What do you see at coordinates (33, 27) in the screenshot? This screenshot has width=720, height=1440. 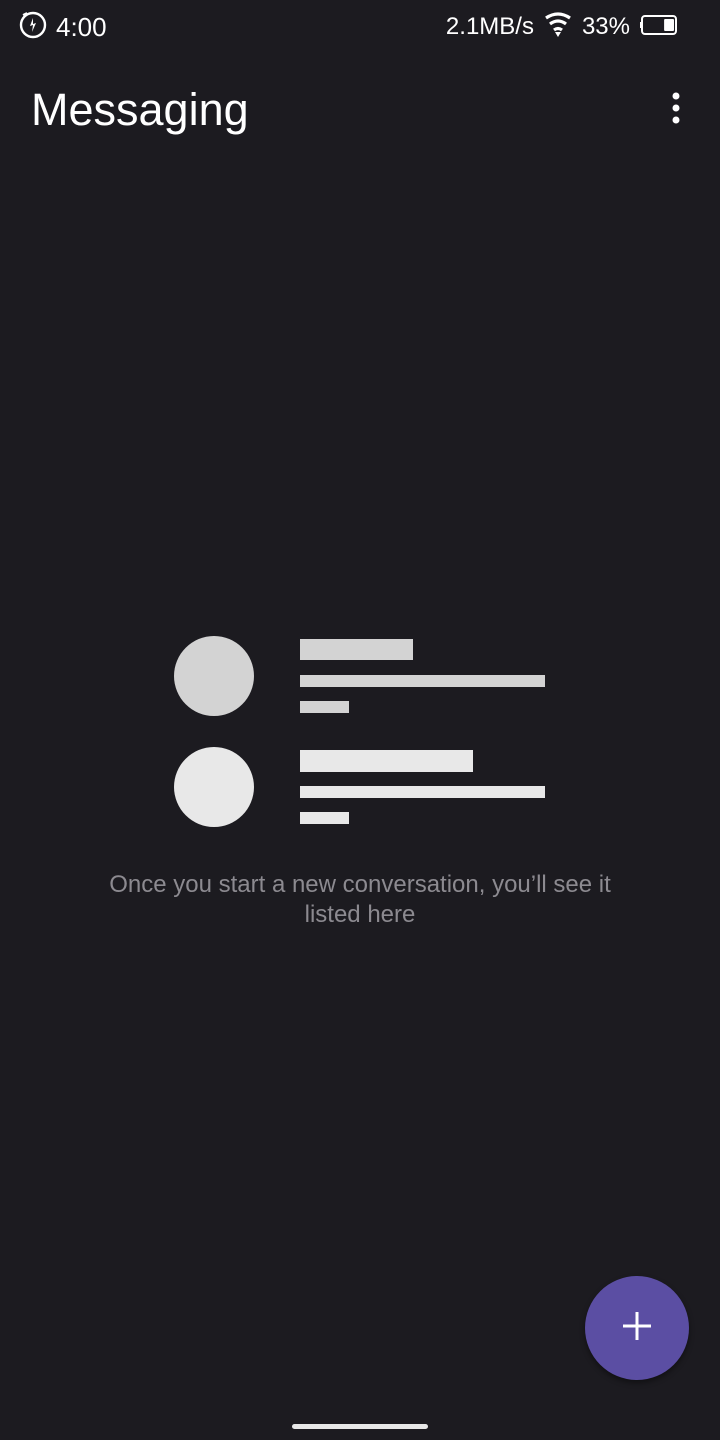 I see `alarm-icon` at bounding box center [33, 27].